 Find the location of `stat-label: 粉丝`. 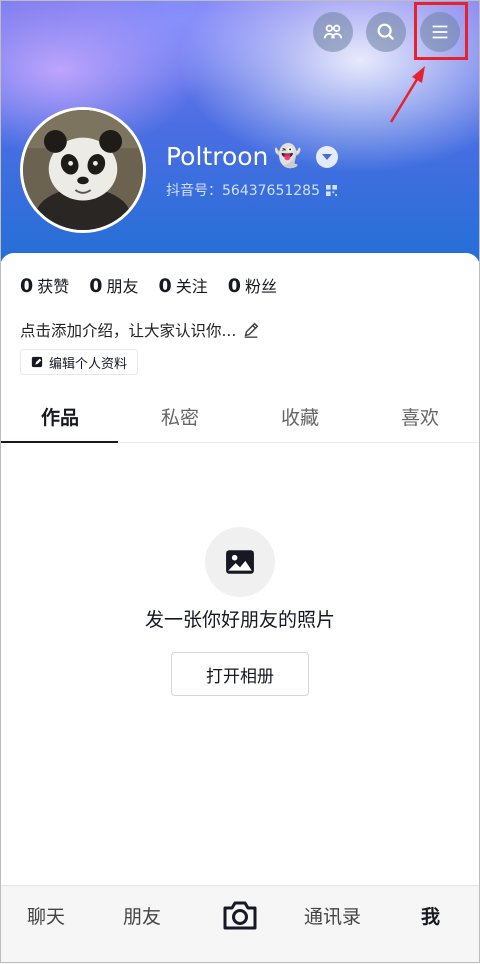

stat-label: 粉丝 is located at coordinates (260, 286).